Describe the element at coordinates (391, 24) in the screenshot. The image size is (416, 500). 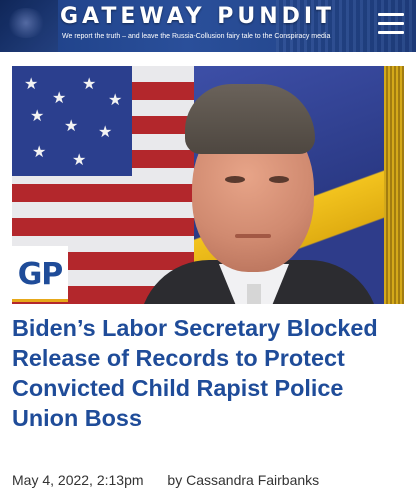
I see `menu-icon` at that location.